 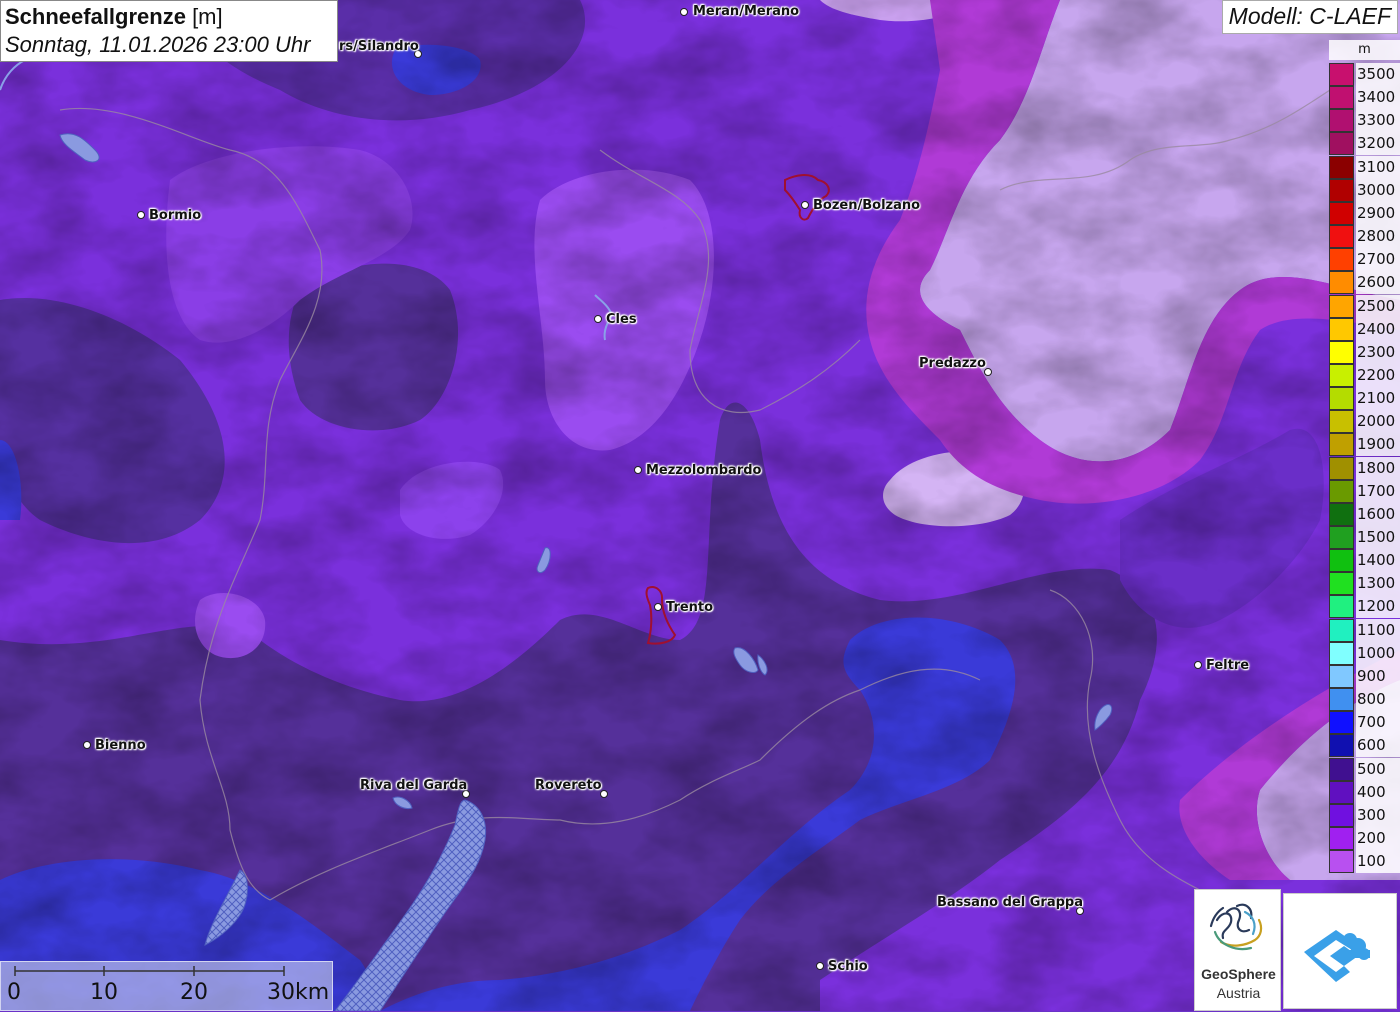 What do you see at coordinates (1228, 665) in the screenshot?
I see `city-label: Feltre` at bounding box center [1228, 665].